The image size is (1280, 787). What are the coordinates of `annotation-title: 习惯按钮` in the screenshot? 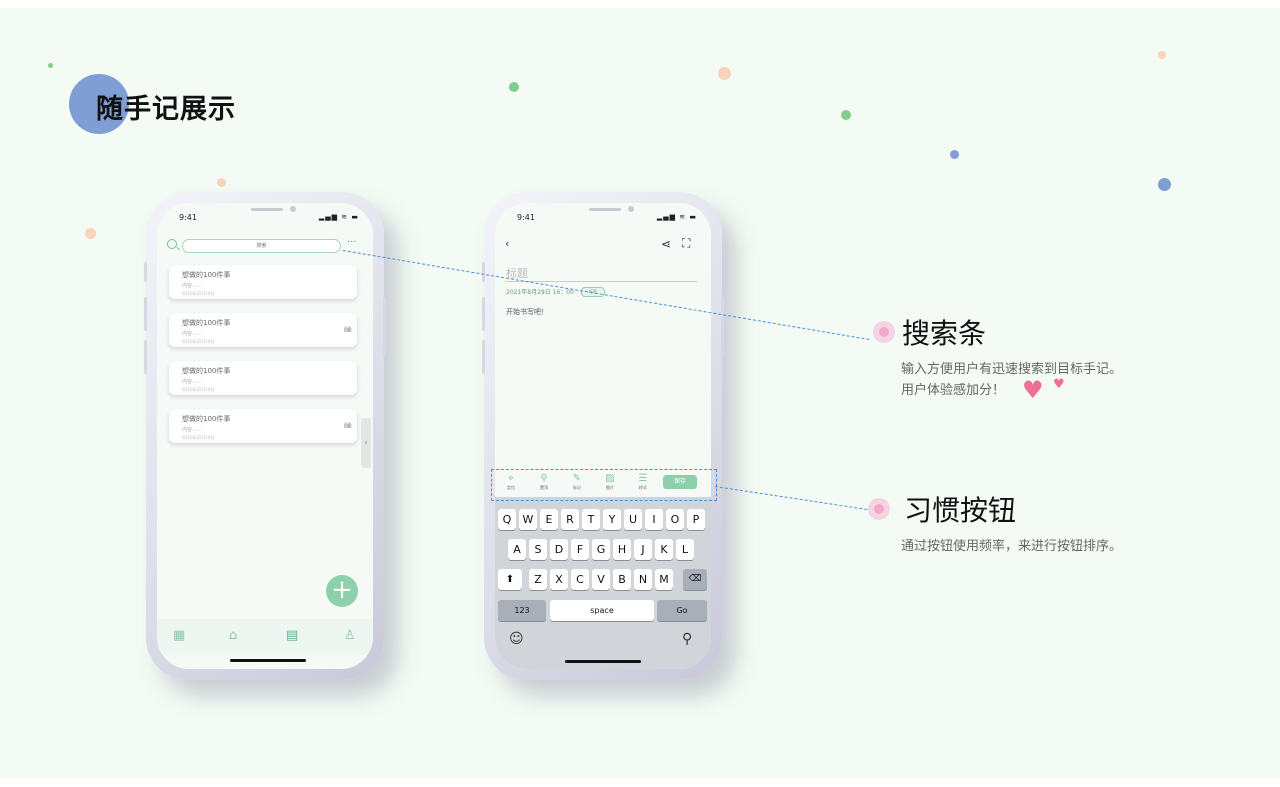 It's located at (960, 510).